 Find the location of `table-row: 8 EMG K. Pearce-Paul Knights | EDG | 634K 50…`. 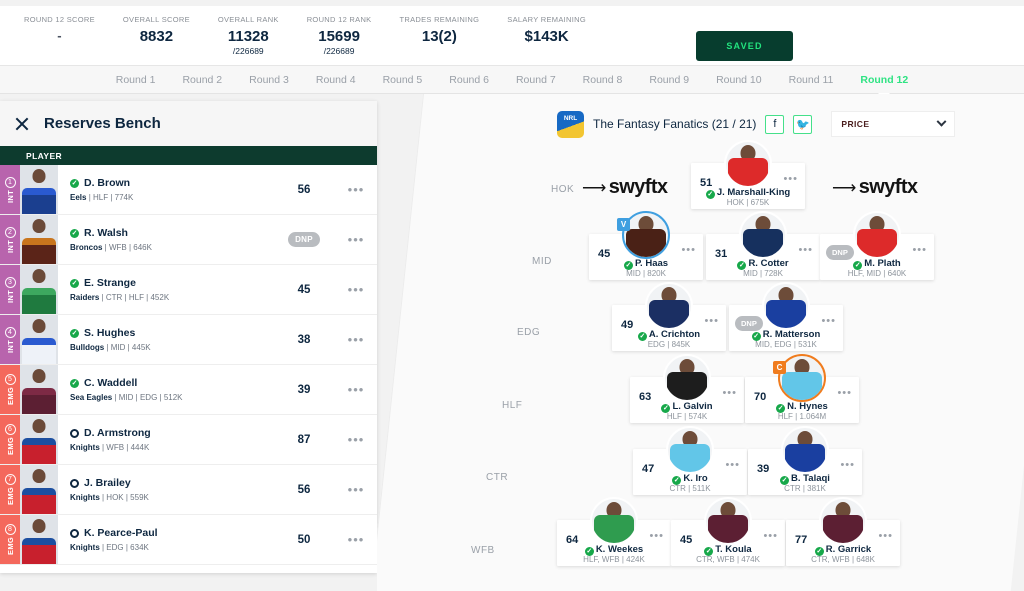

table-row: 8 EMG K. Pearce-Paul Knights | EDG | 634K 50… is located at coordinates (188, 540).